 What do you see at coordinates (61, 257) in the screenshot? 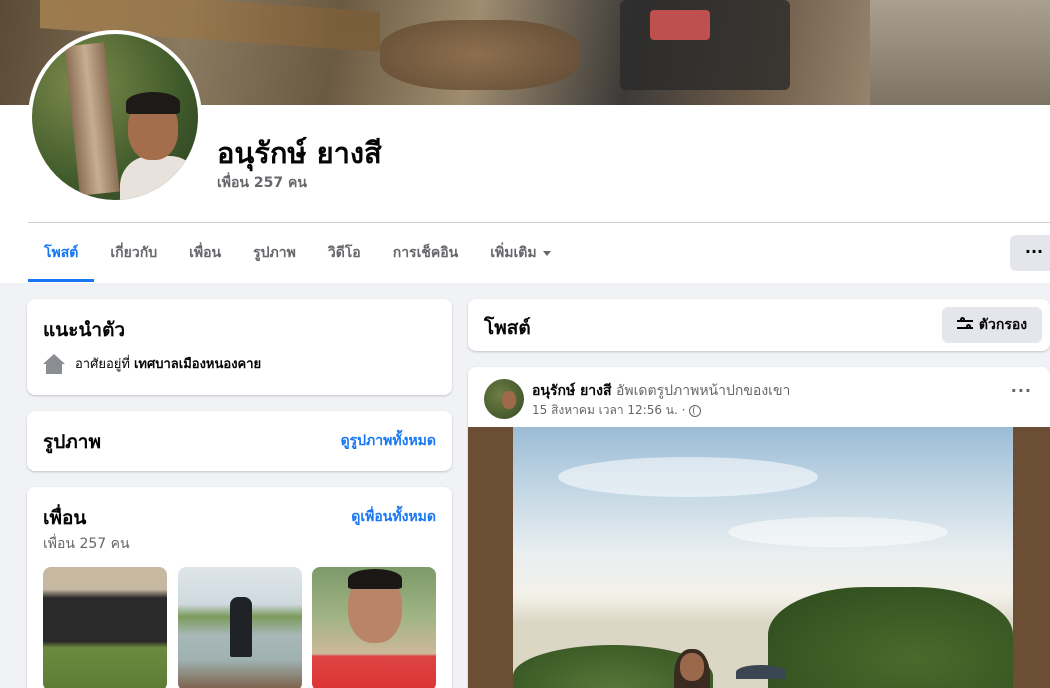
I see `tab-posts: โพสต์` at bounding box center [61, 257].